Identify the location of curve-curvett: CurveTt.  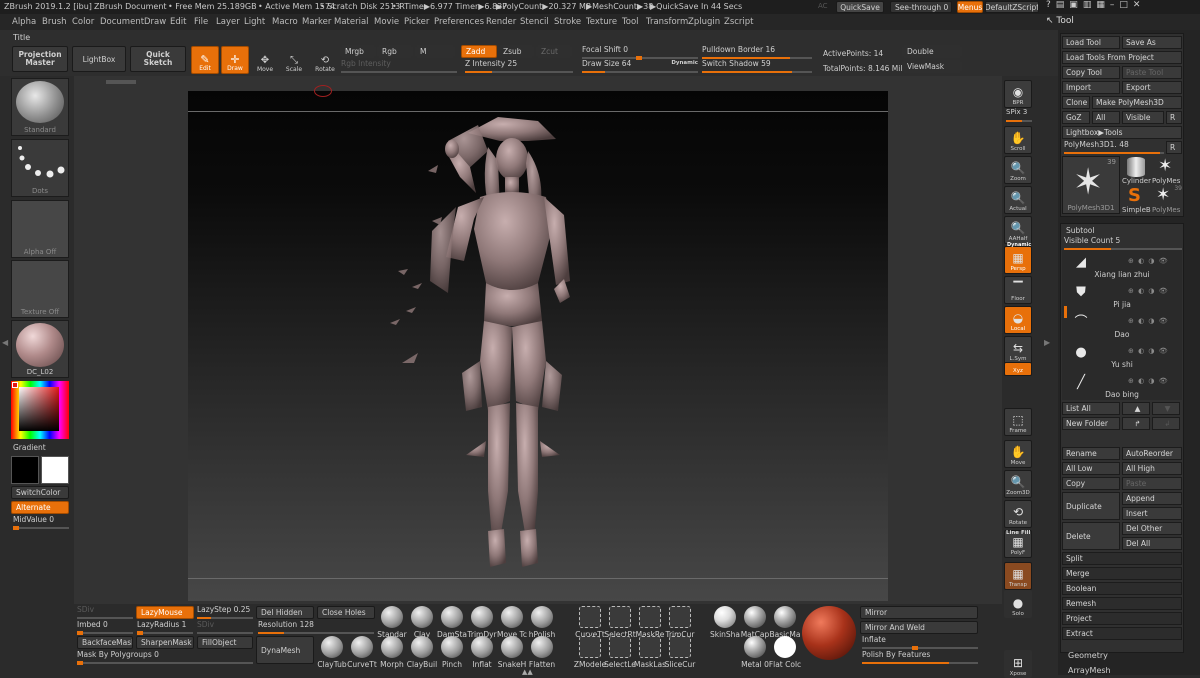
(590, 622).